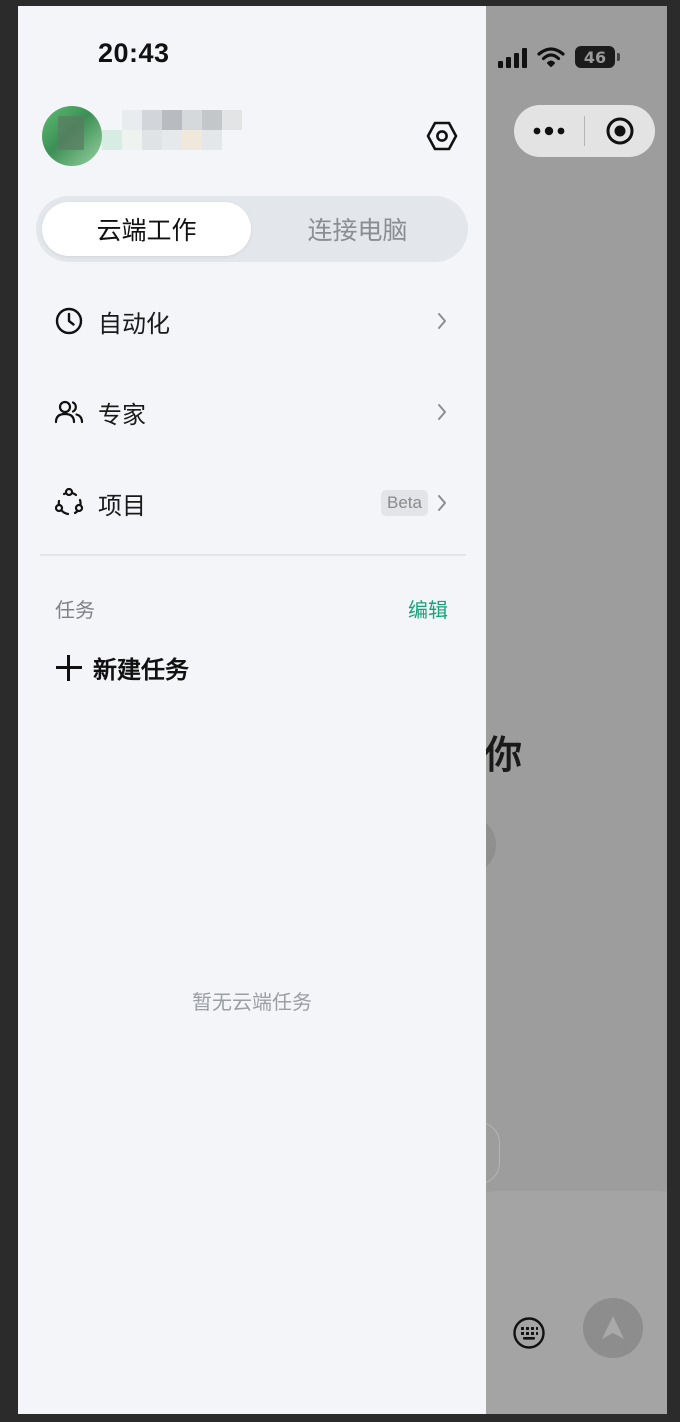 The width and height of the screenshot is (680, 1422). What do you see at coordinates (122, 414) in the screenshot?
I see `menu-item-label: 专家` at bounding box center [122, 414].